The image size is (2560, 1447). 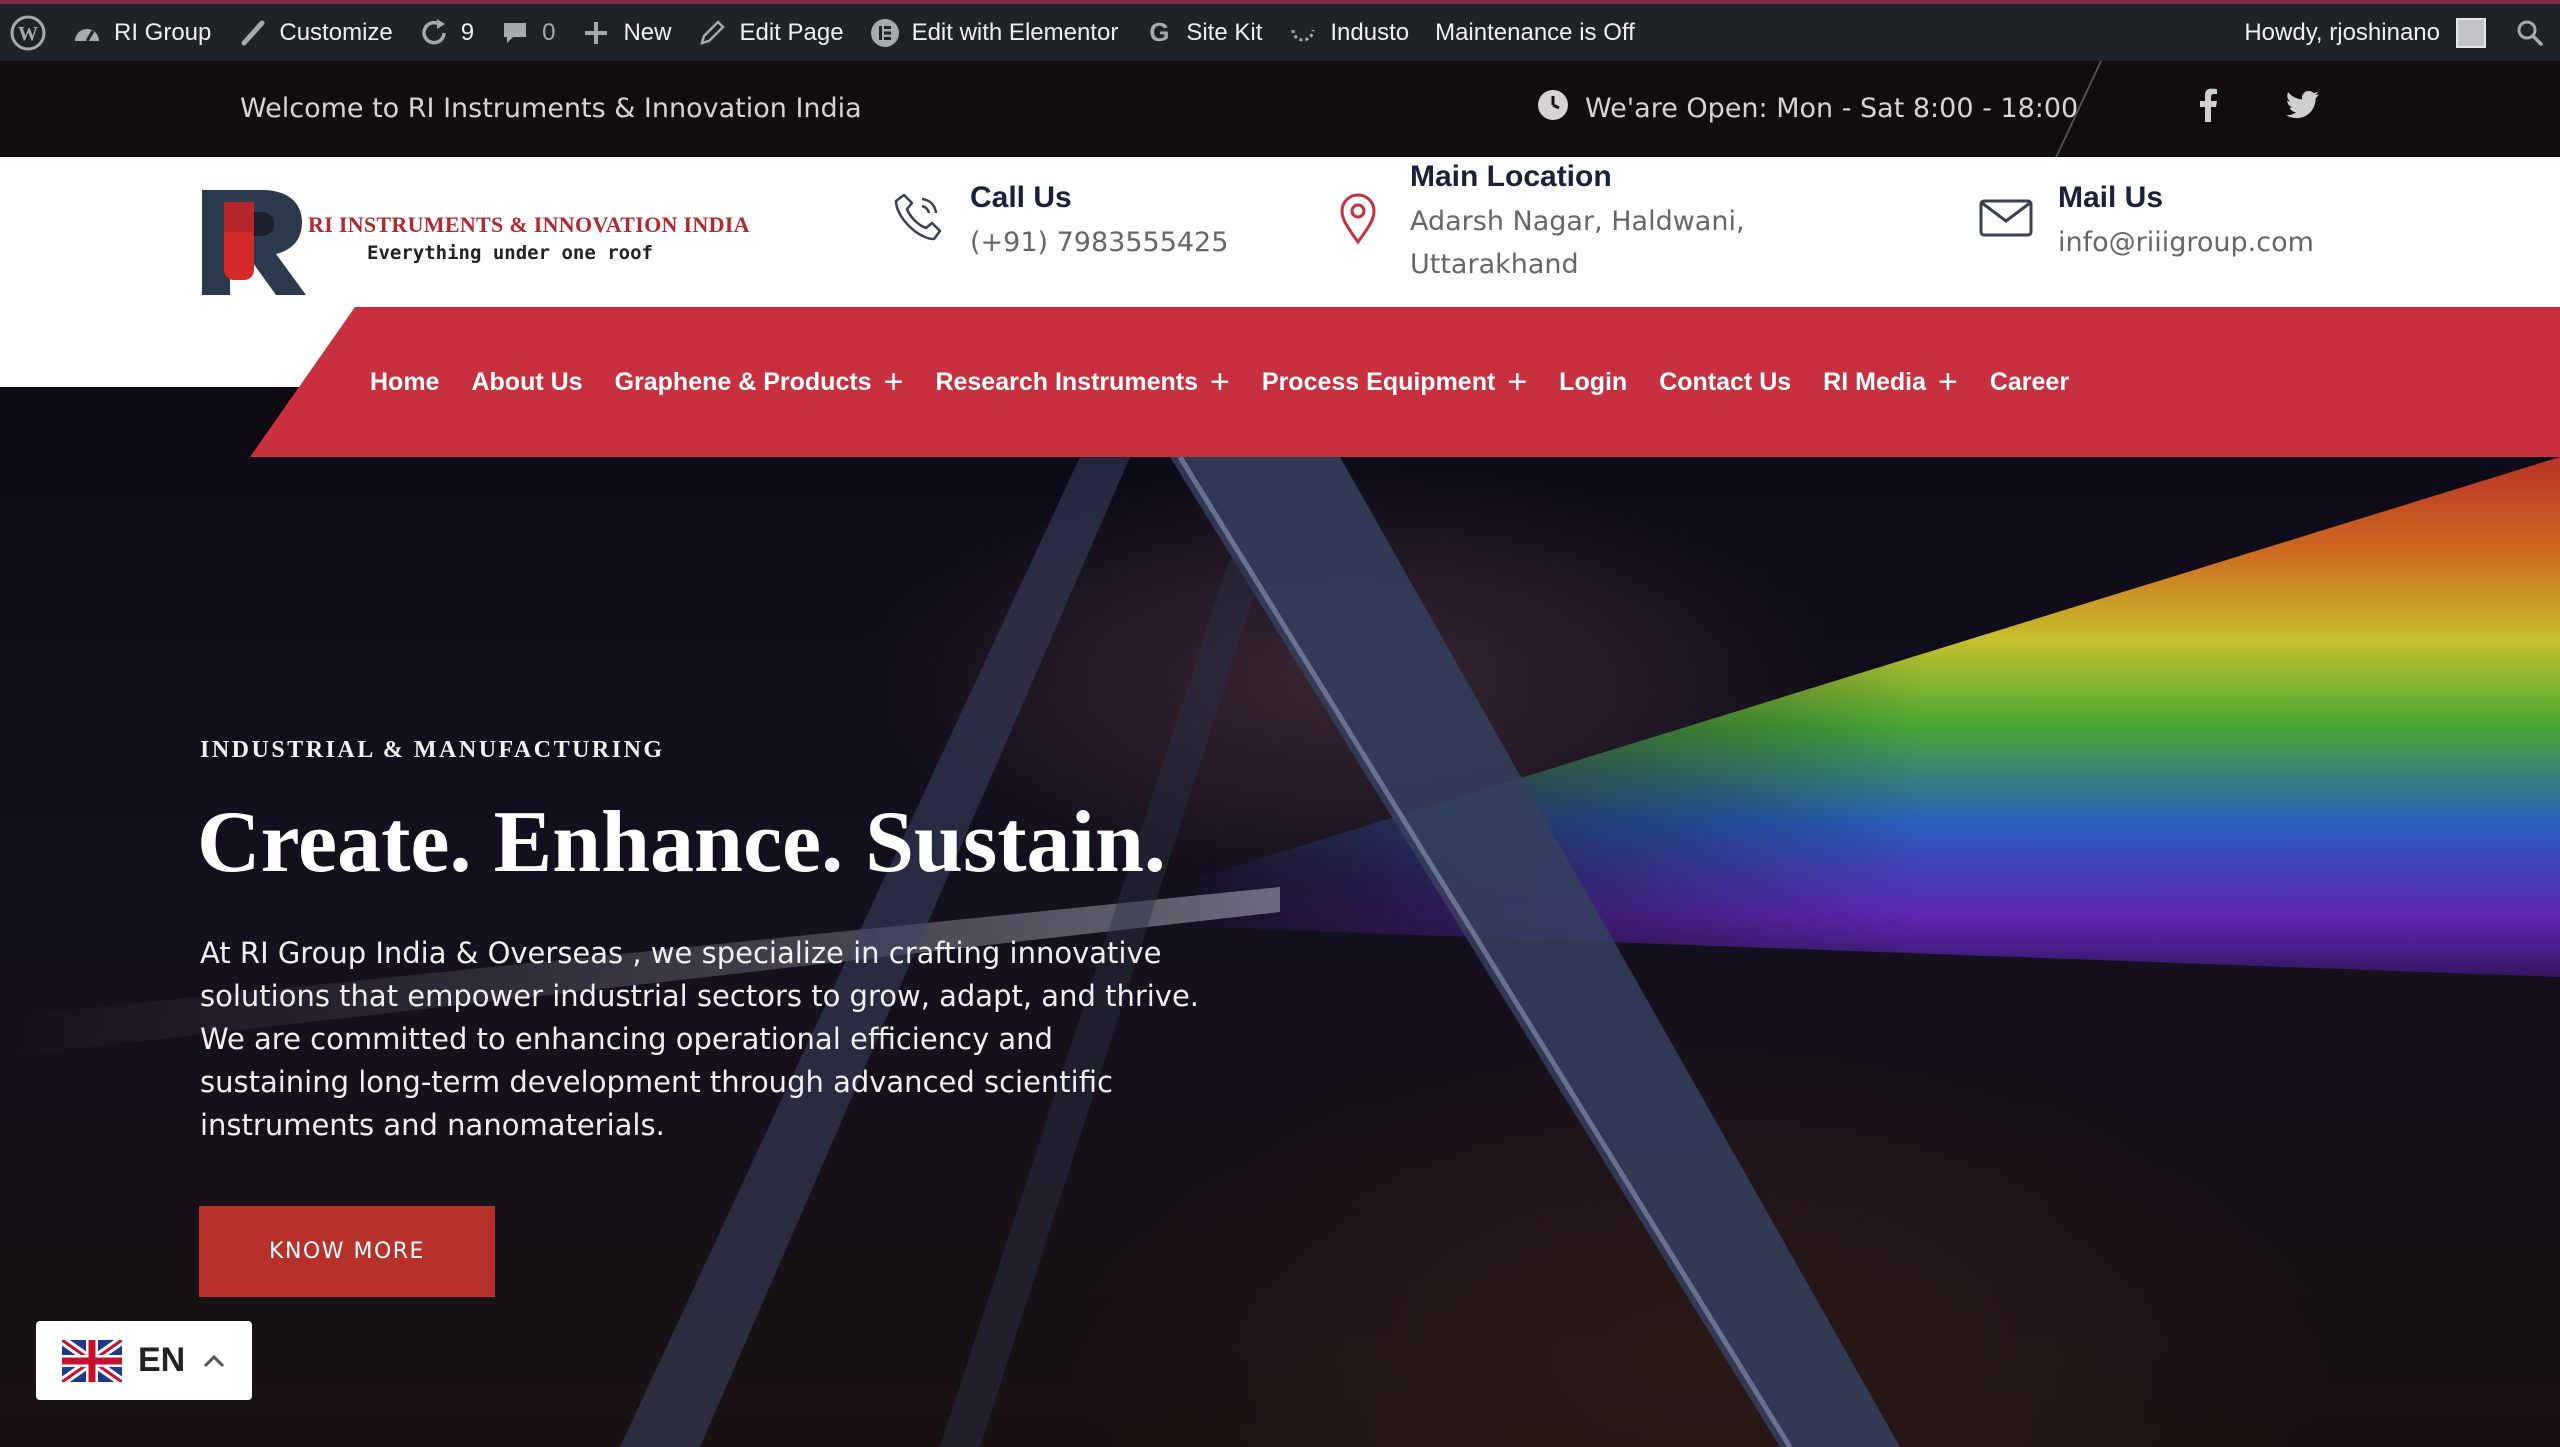 I want to click on call-us-title: Call Us, so click(x=1021, y=197).